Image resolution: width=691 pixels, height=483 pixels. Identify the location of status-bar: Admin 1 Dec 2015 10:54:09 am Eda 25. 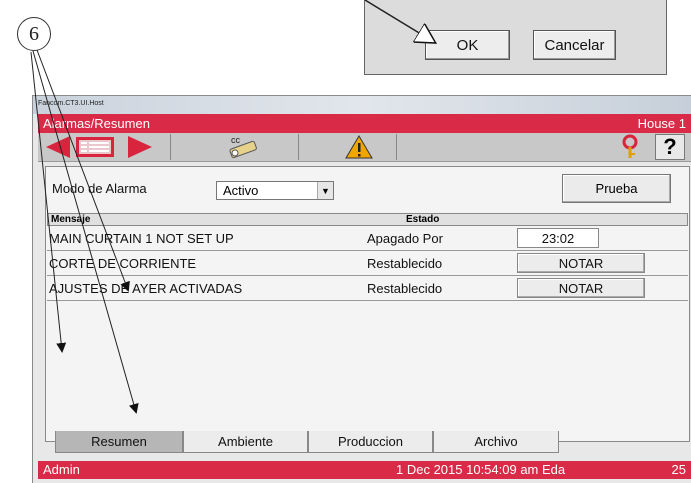
(364, 470).